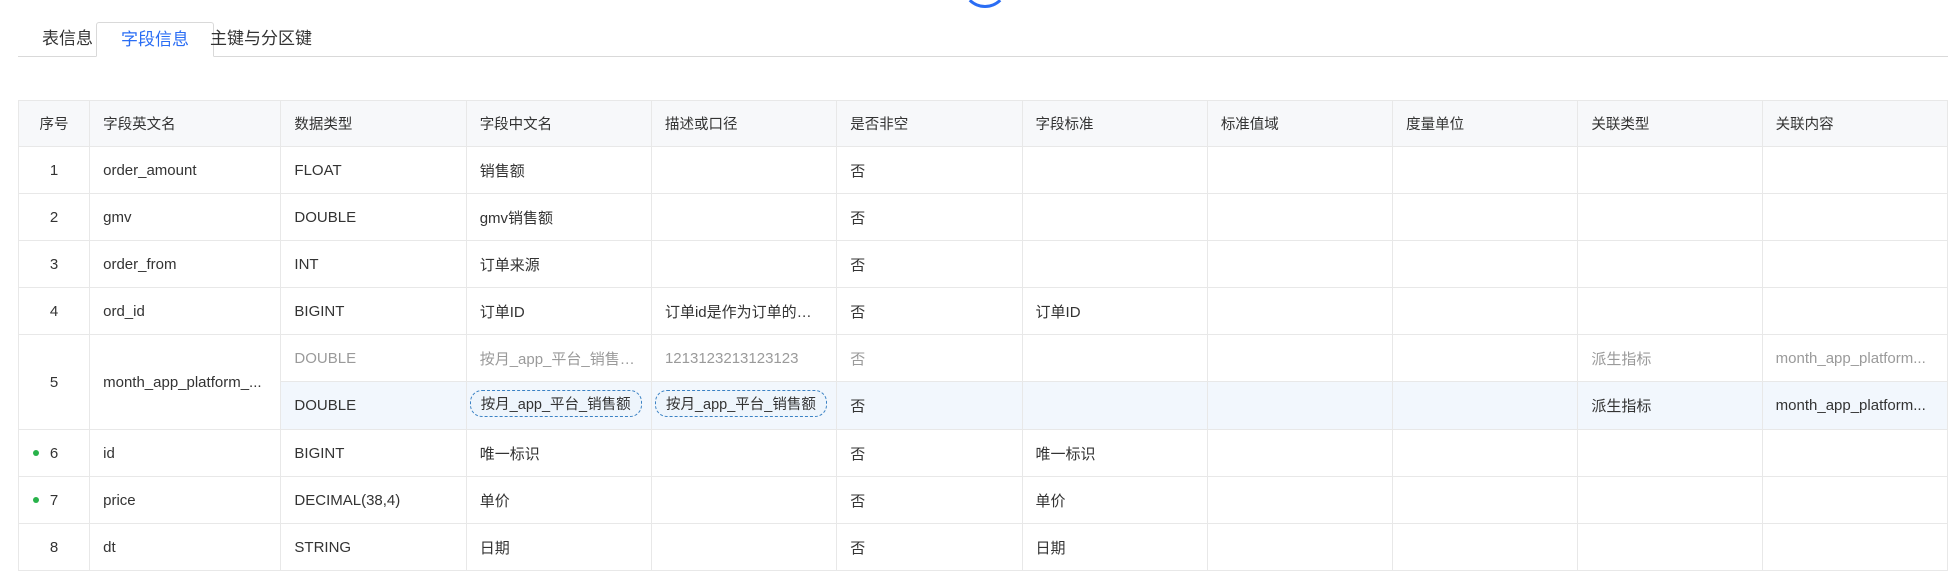  Describe the element at coordinates (54, 547) in the screenshot. I see `row-index: 8` at that location.